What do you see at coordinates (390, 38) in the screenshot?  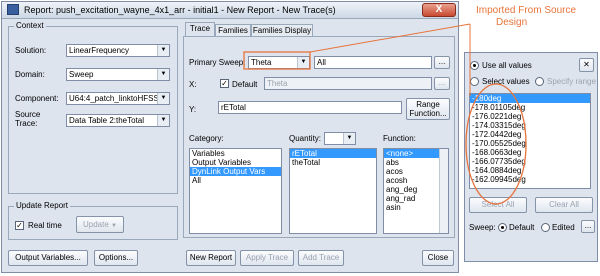 I see `annotation-leader-line` at bounding box center [390, 38].